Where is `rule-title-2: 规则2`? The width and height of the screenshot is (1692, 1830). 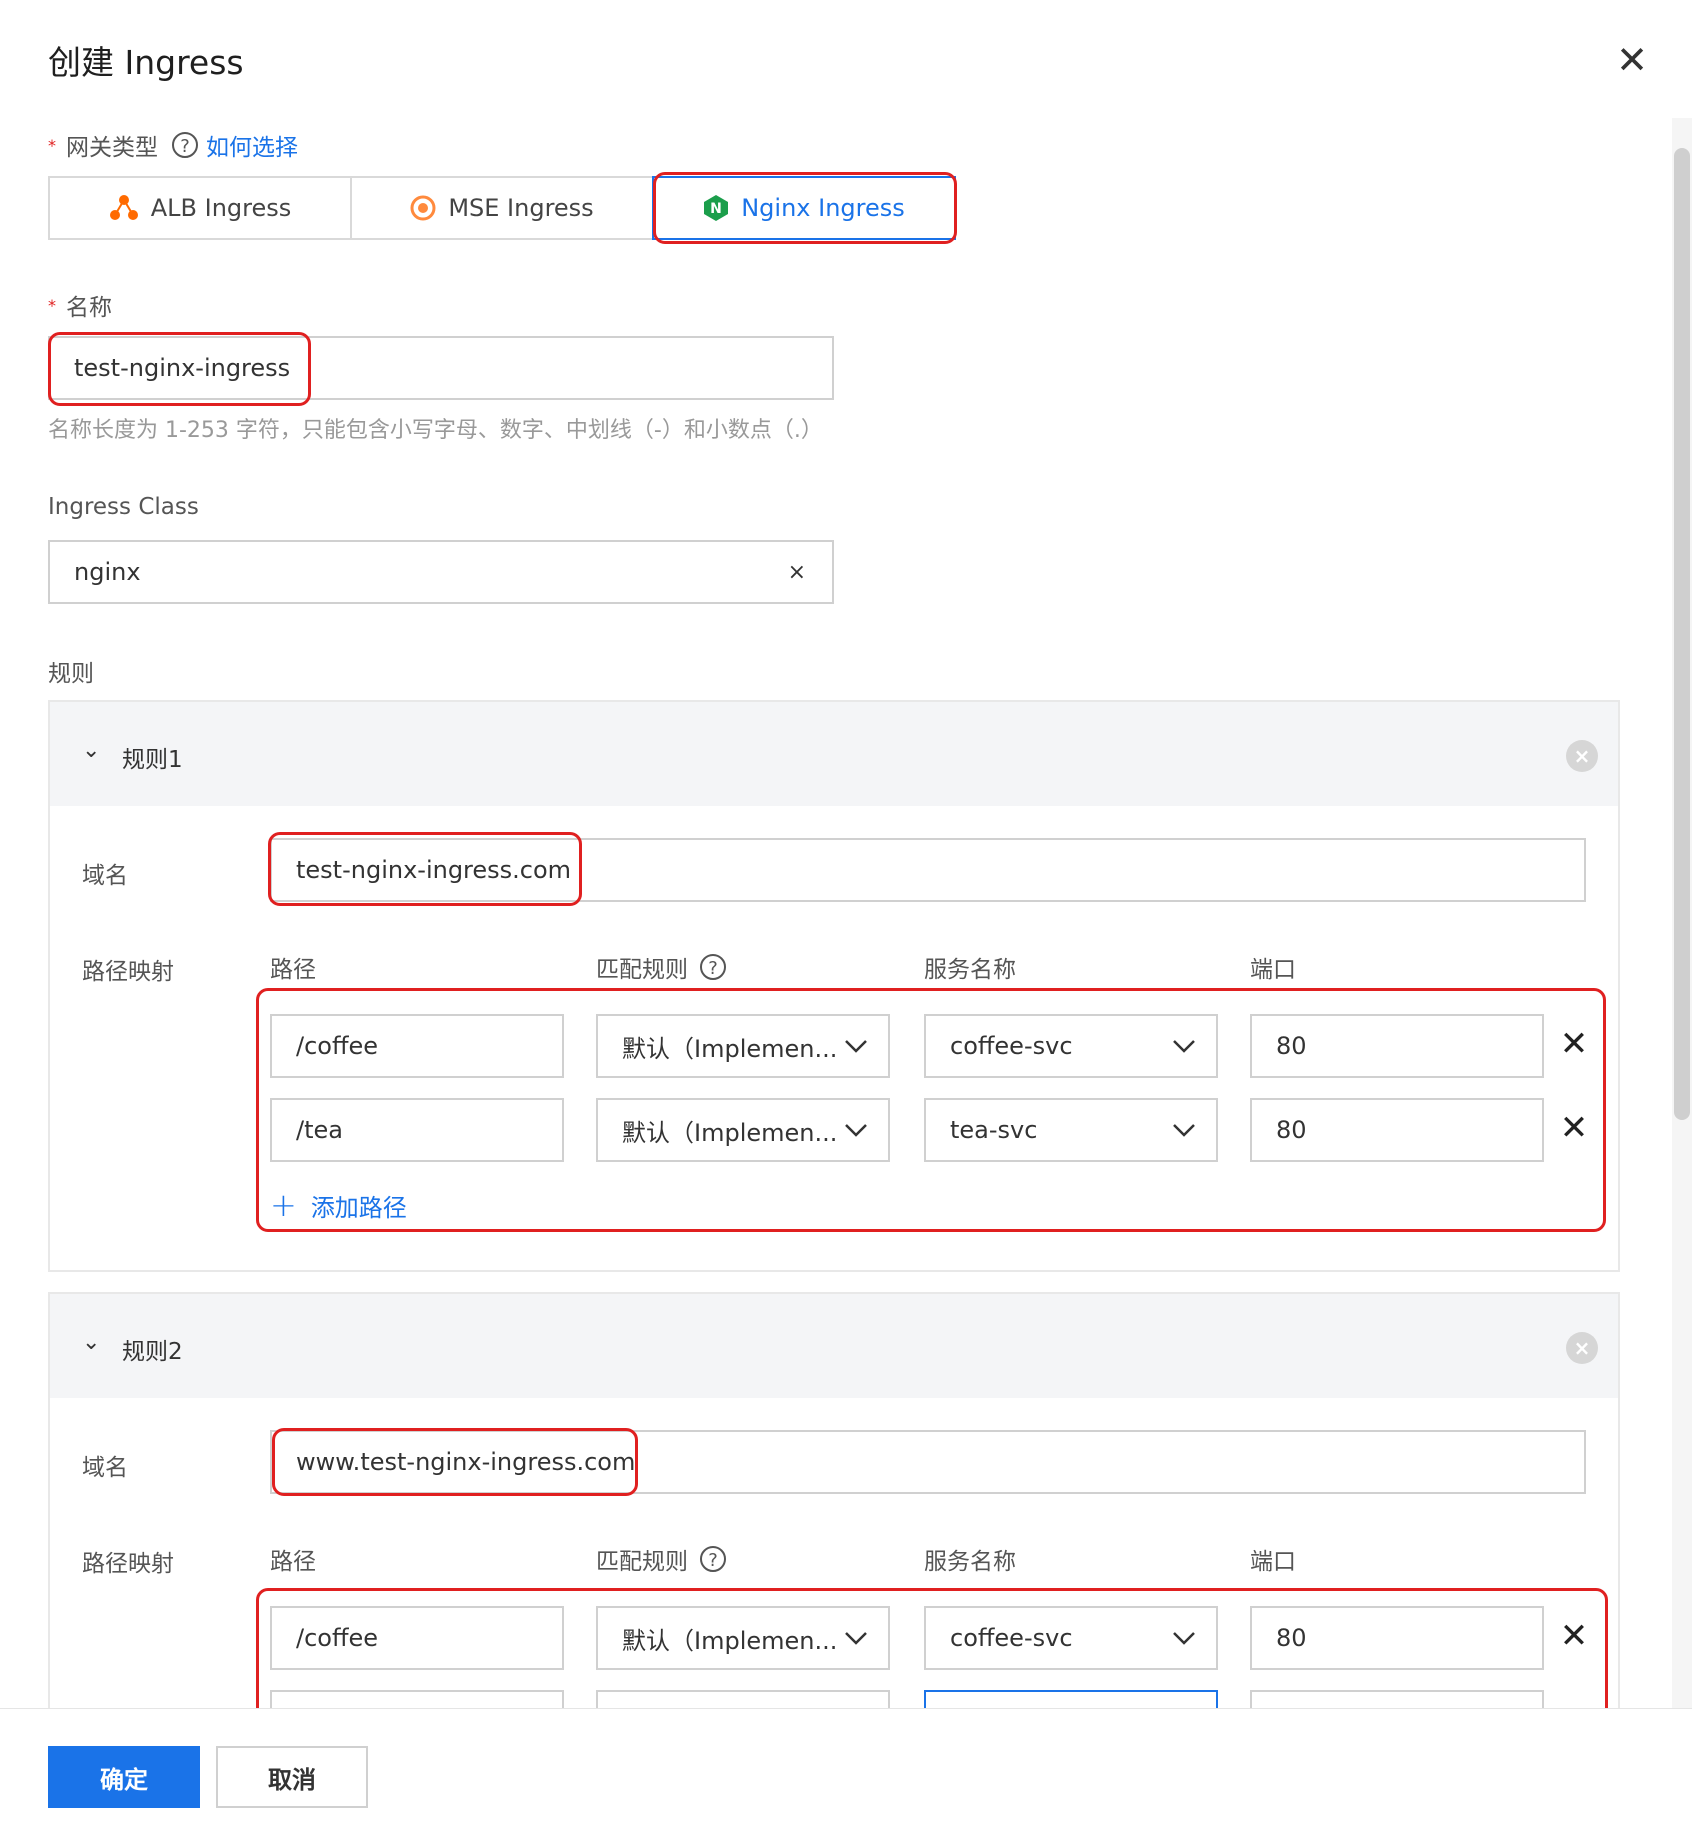 rule-title-2: 规则2 is located at coordinates (152, 1352).